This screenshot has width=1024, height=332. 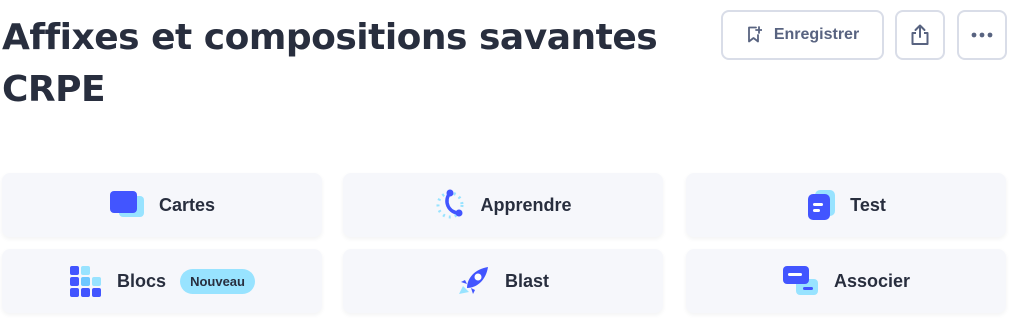 What do you see at coordinates (821, 205) in the screenshot?
I see `test-icon` at bounding box center [821, 205].